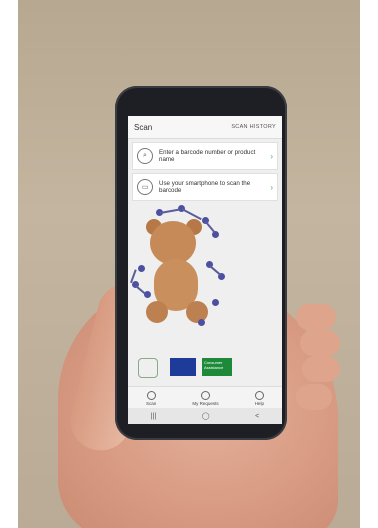 The height and width of the screenshot is (528, 378). I want to click on scan-icon, so click(151, 395).